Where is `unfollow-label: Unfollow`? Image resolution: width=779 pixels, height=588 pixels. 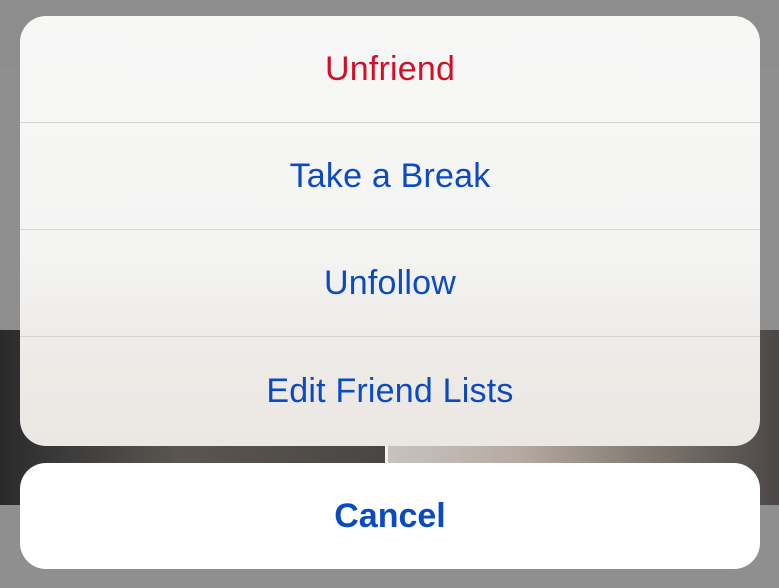
unfollow-label: Unfollow is located at coordinates (390, 282).